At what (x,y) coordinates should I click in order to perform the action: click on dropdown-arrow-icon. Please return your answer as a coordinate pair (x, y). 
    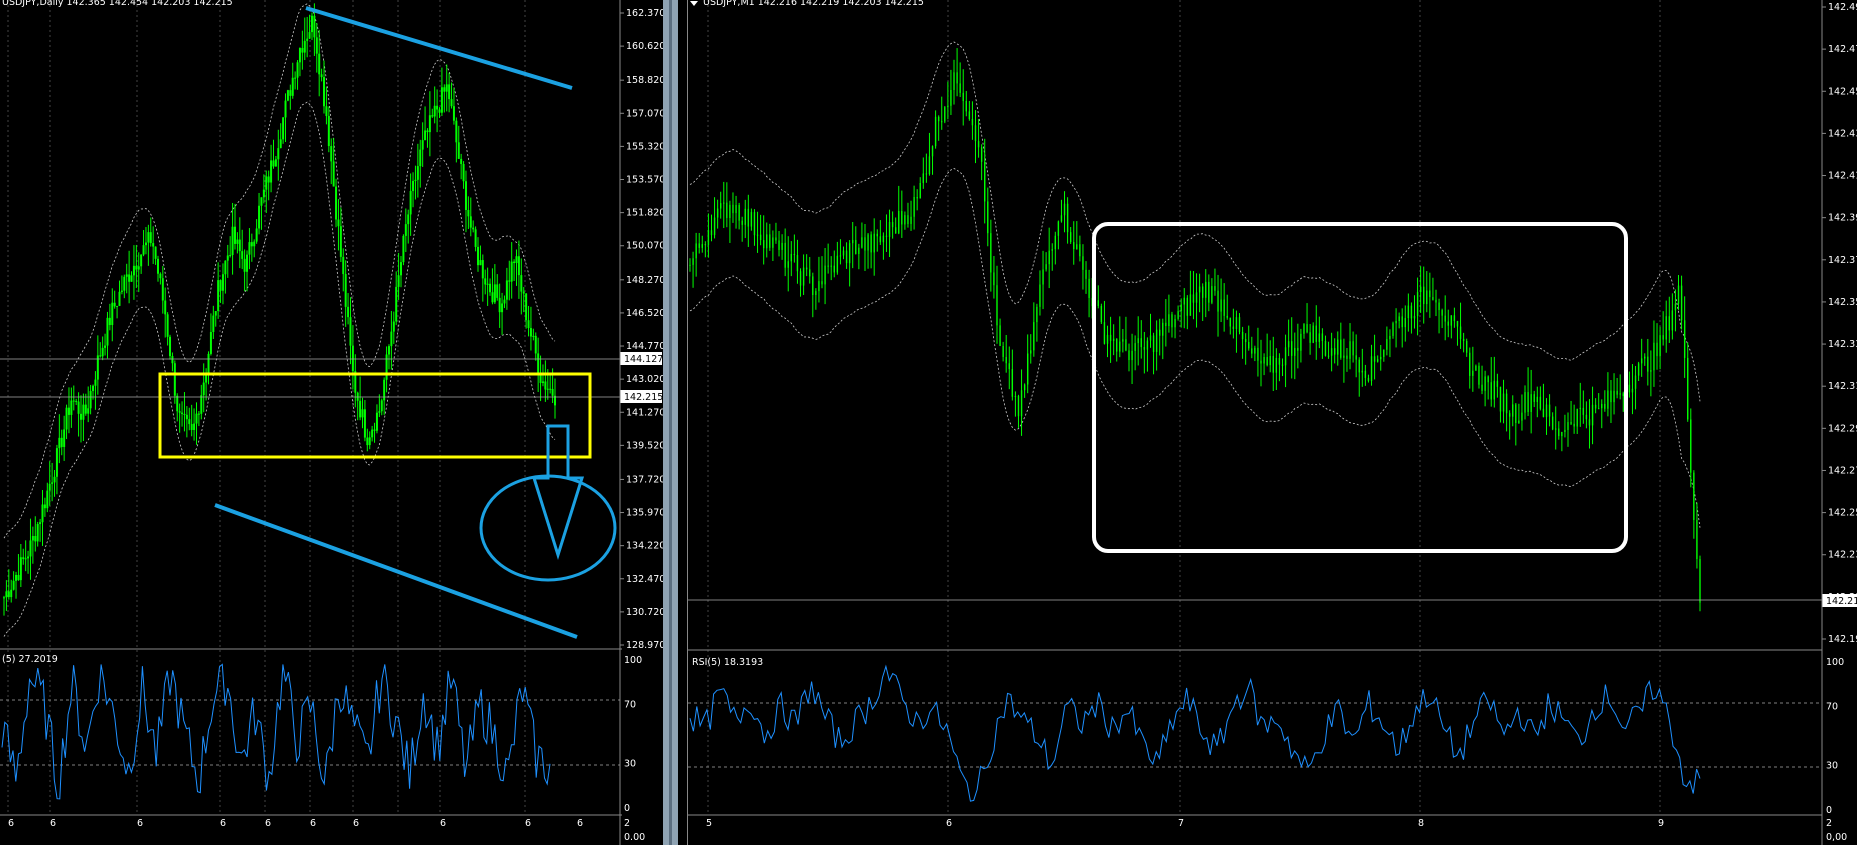
    Looking at the image, I should click on (694, 3).